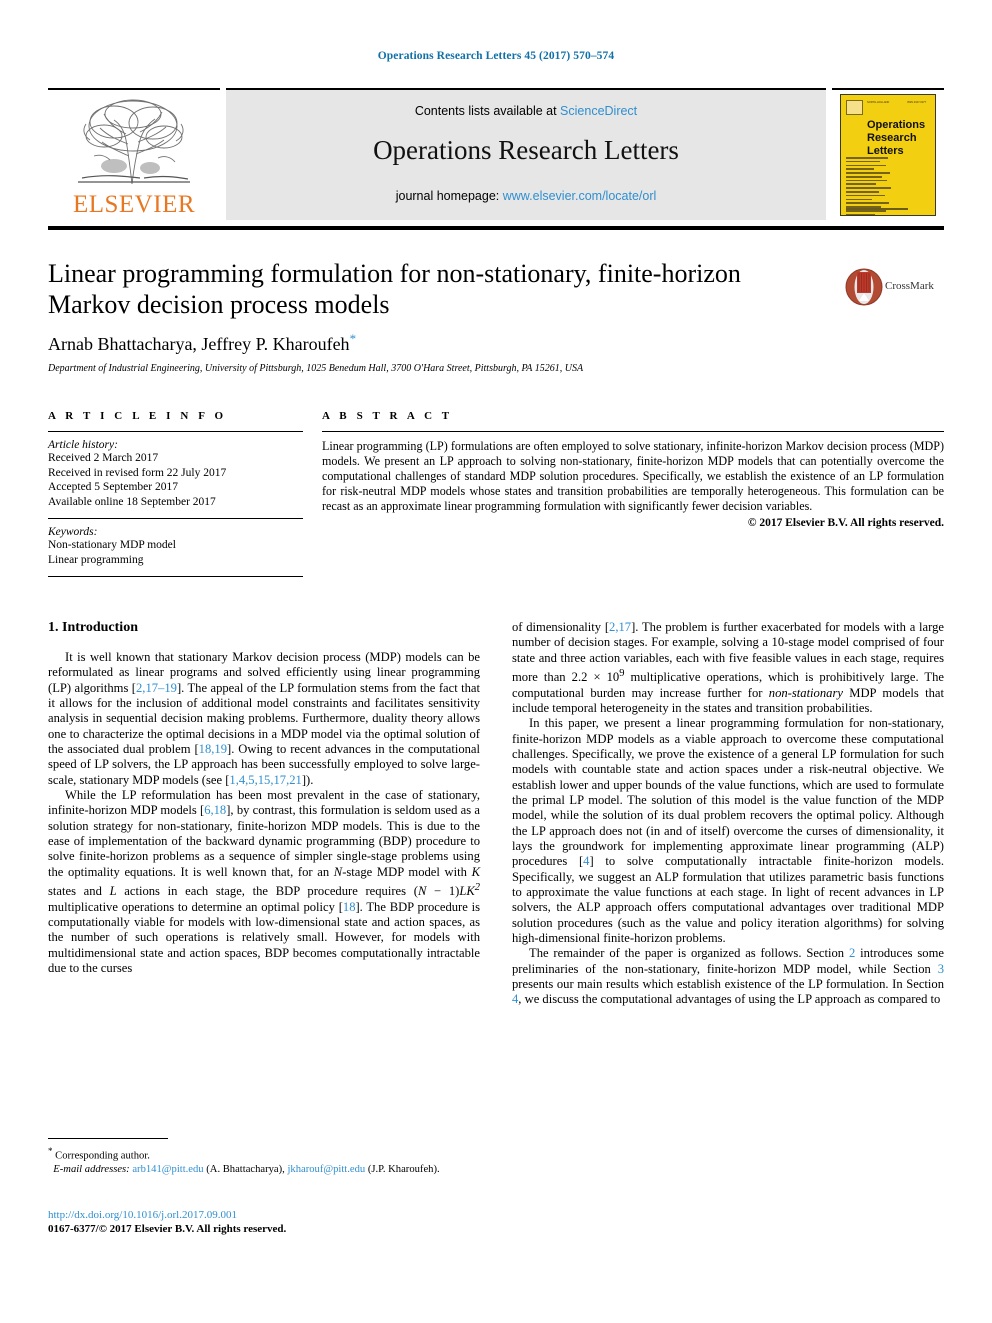  I want to click on email-link-2: jkharouf@pitt.edu, so click(326, 1169).